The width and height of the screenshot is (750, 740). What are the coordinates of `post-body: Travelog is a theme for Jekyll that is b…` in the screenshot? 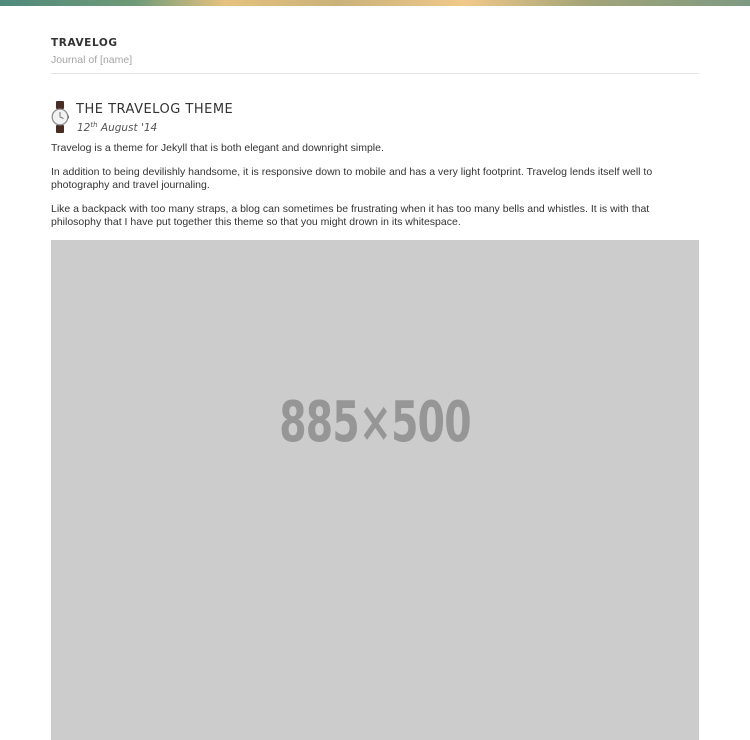 It's located at (375, 186).